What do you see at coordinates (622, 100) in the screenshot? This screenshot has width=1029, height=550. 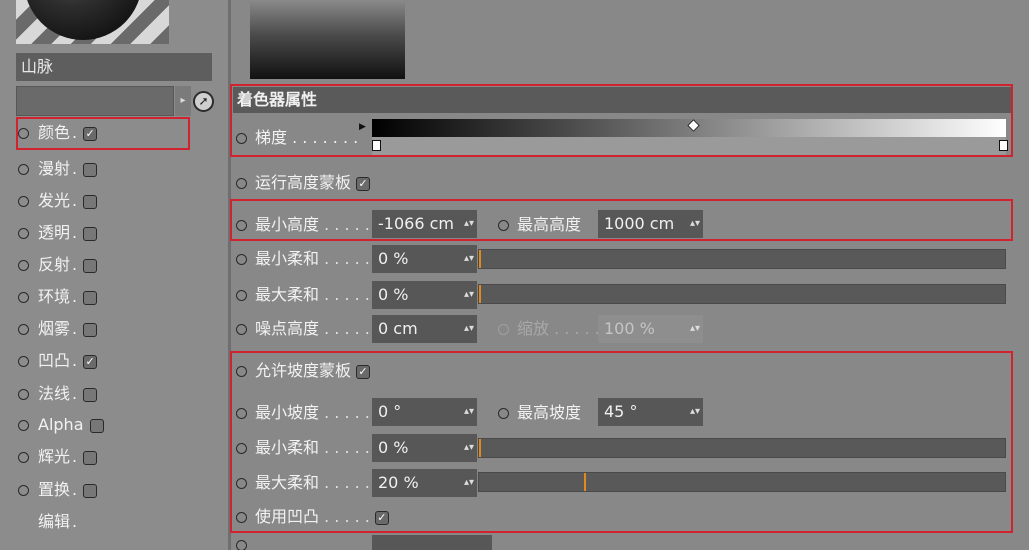 I see `section-header: 着色器属性` at bounding box center [622, 100].